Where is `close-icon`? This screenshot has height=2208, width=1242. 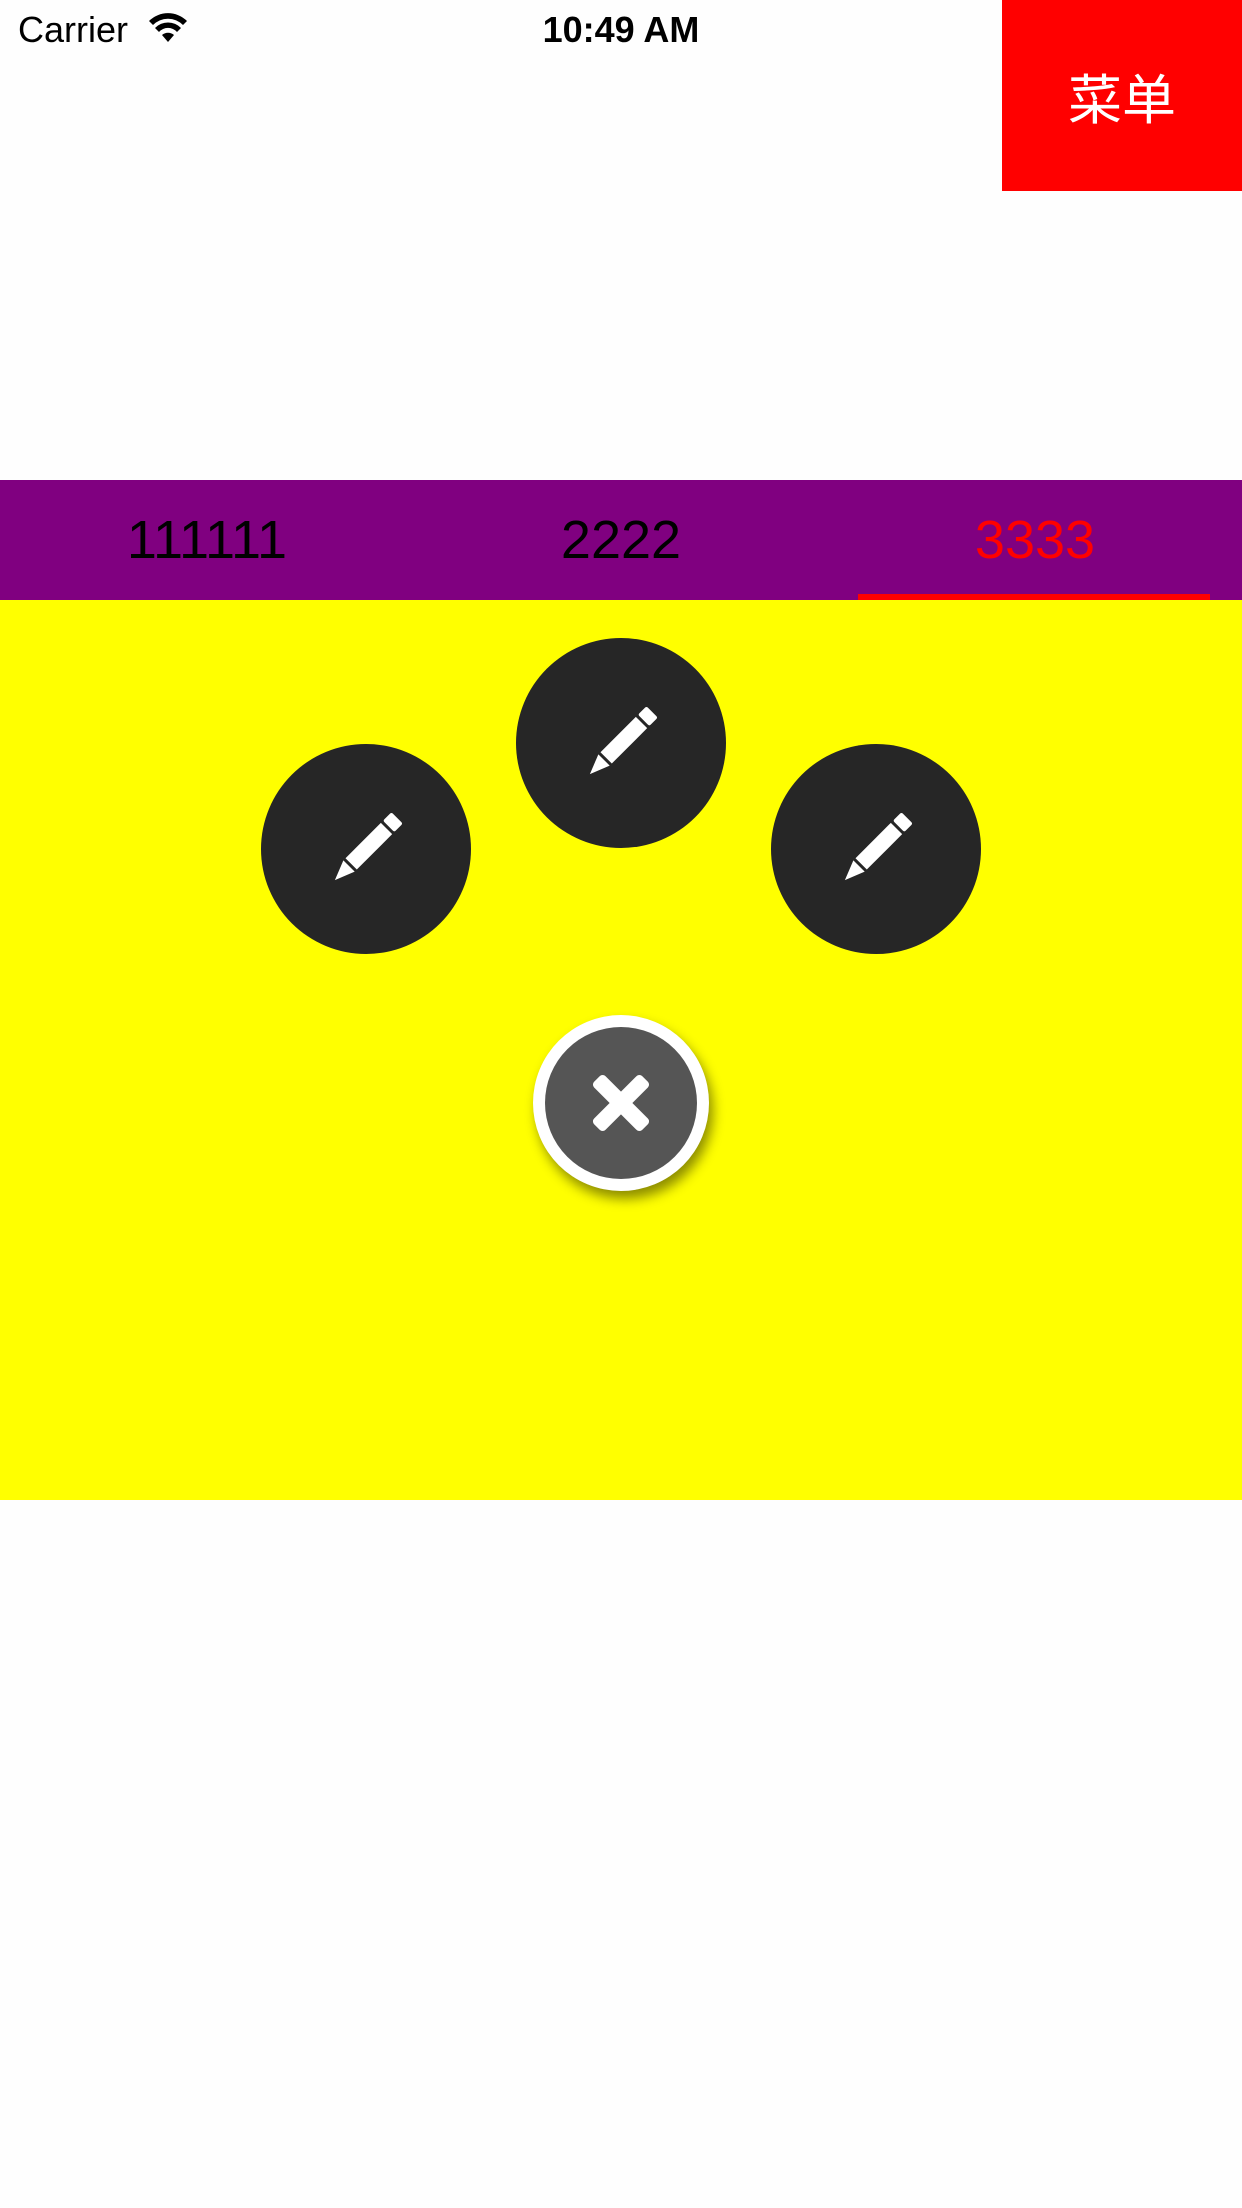 close-icon is located at coordinates (621, 1103).